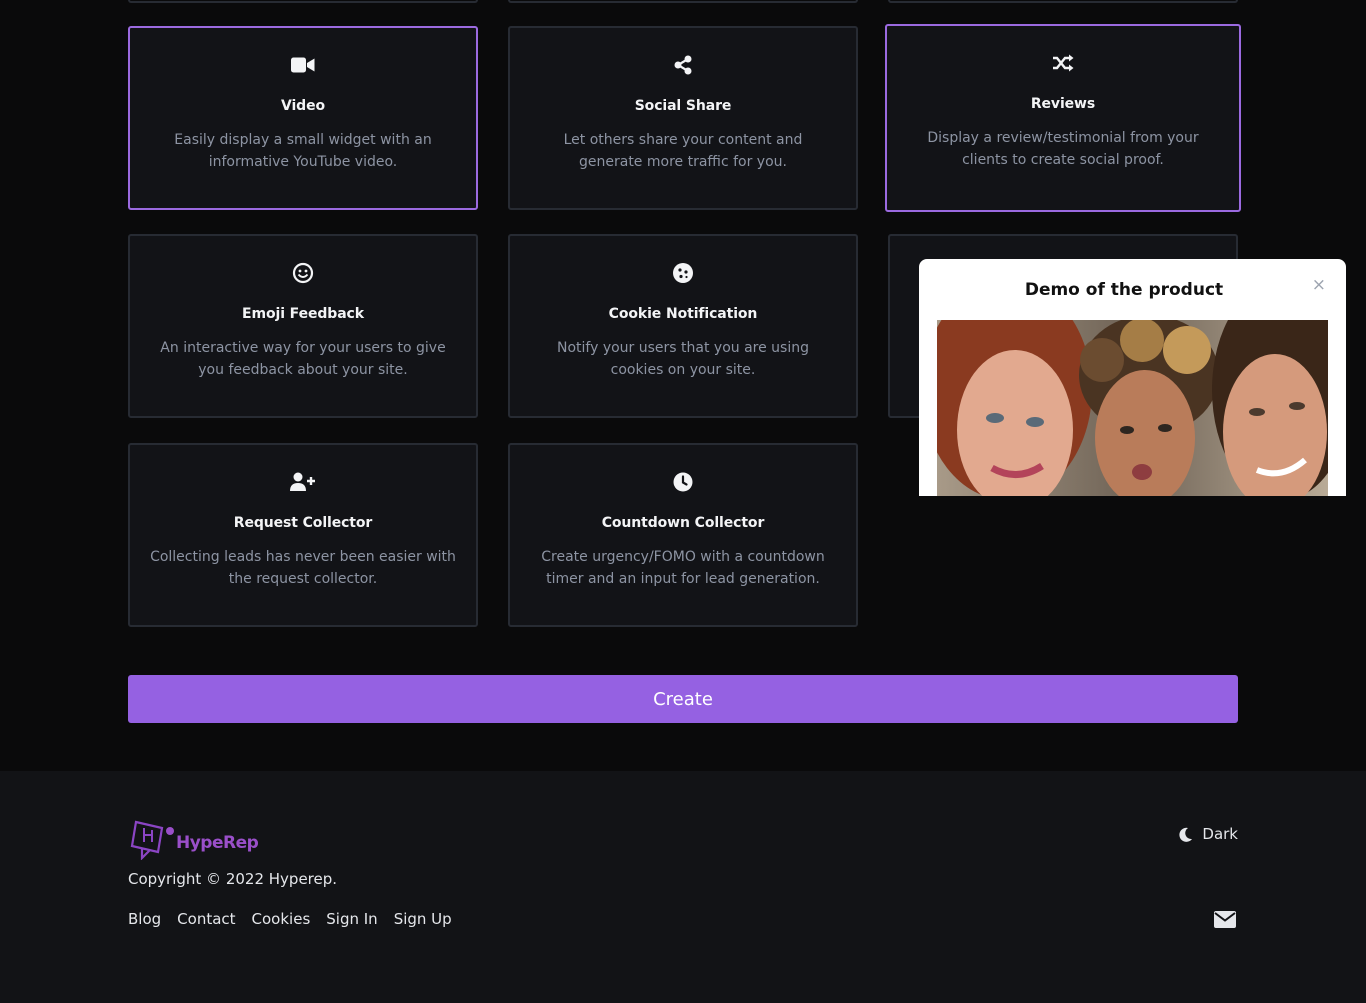  I want to click on card-title: Countdown Collector, so click(683, 523).